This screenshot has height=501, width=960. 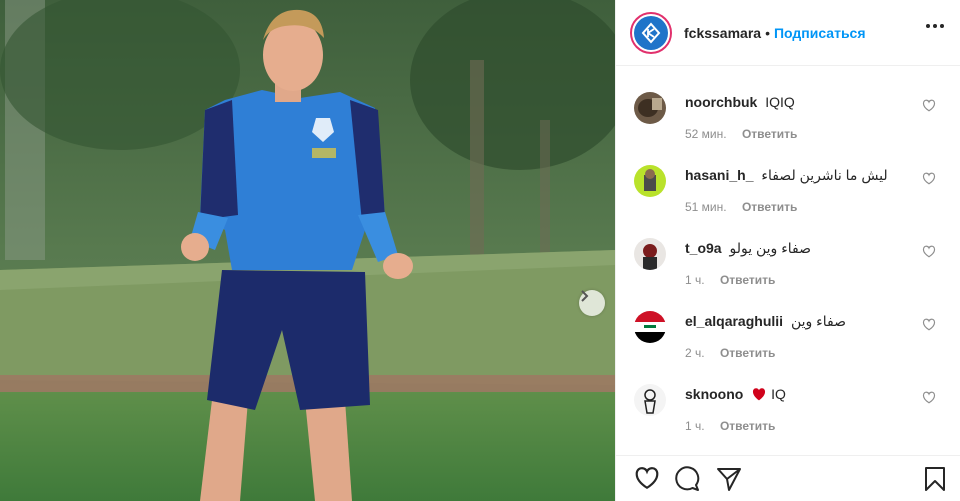 What do you see at coordinates (703, 248) in the screenshot?
I see `comment-username: t_o9a` at bounding box center [703, 248].